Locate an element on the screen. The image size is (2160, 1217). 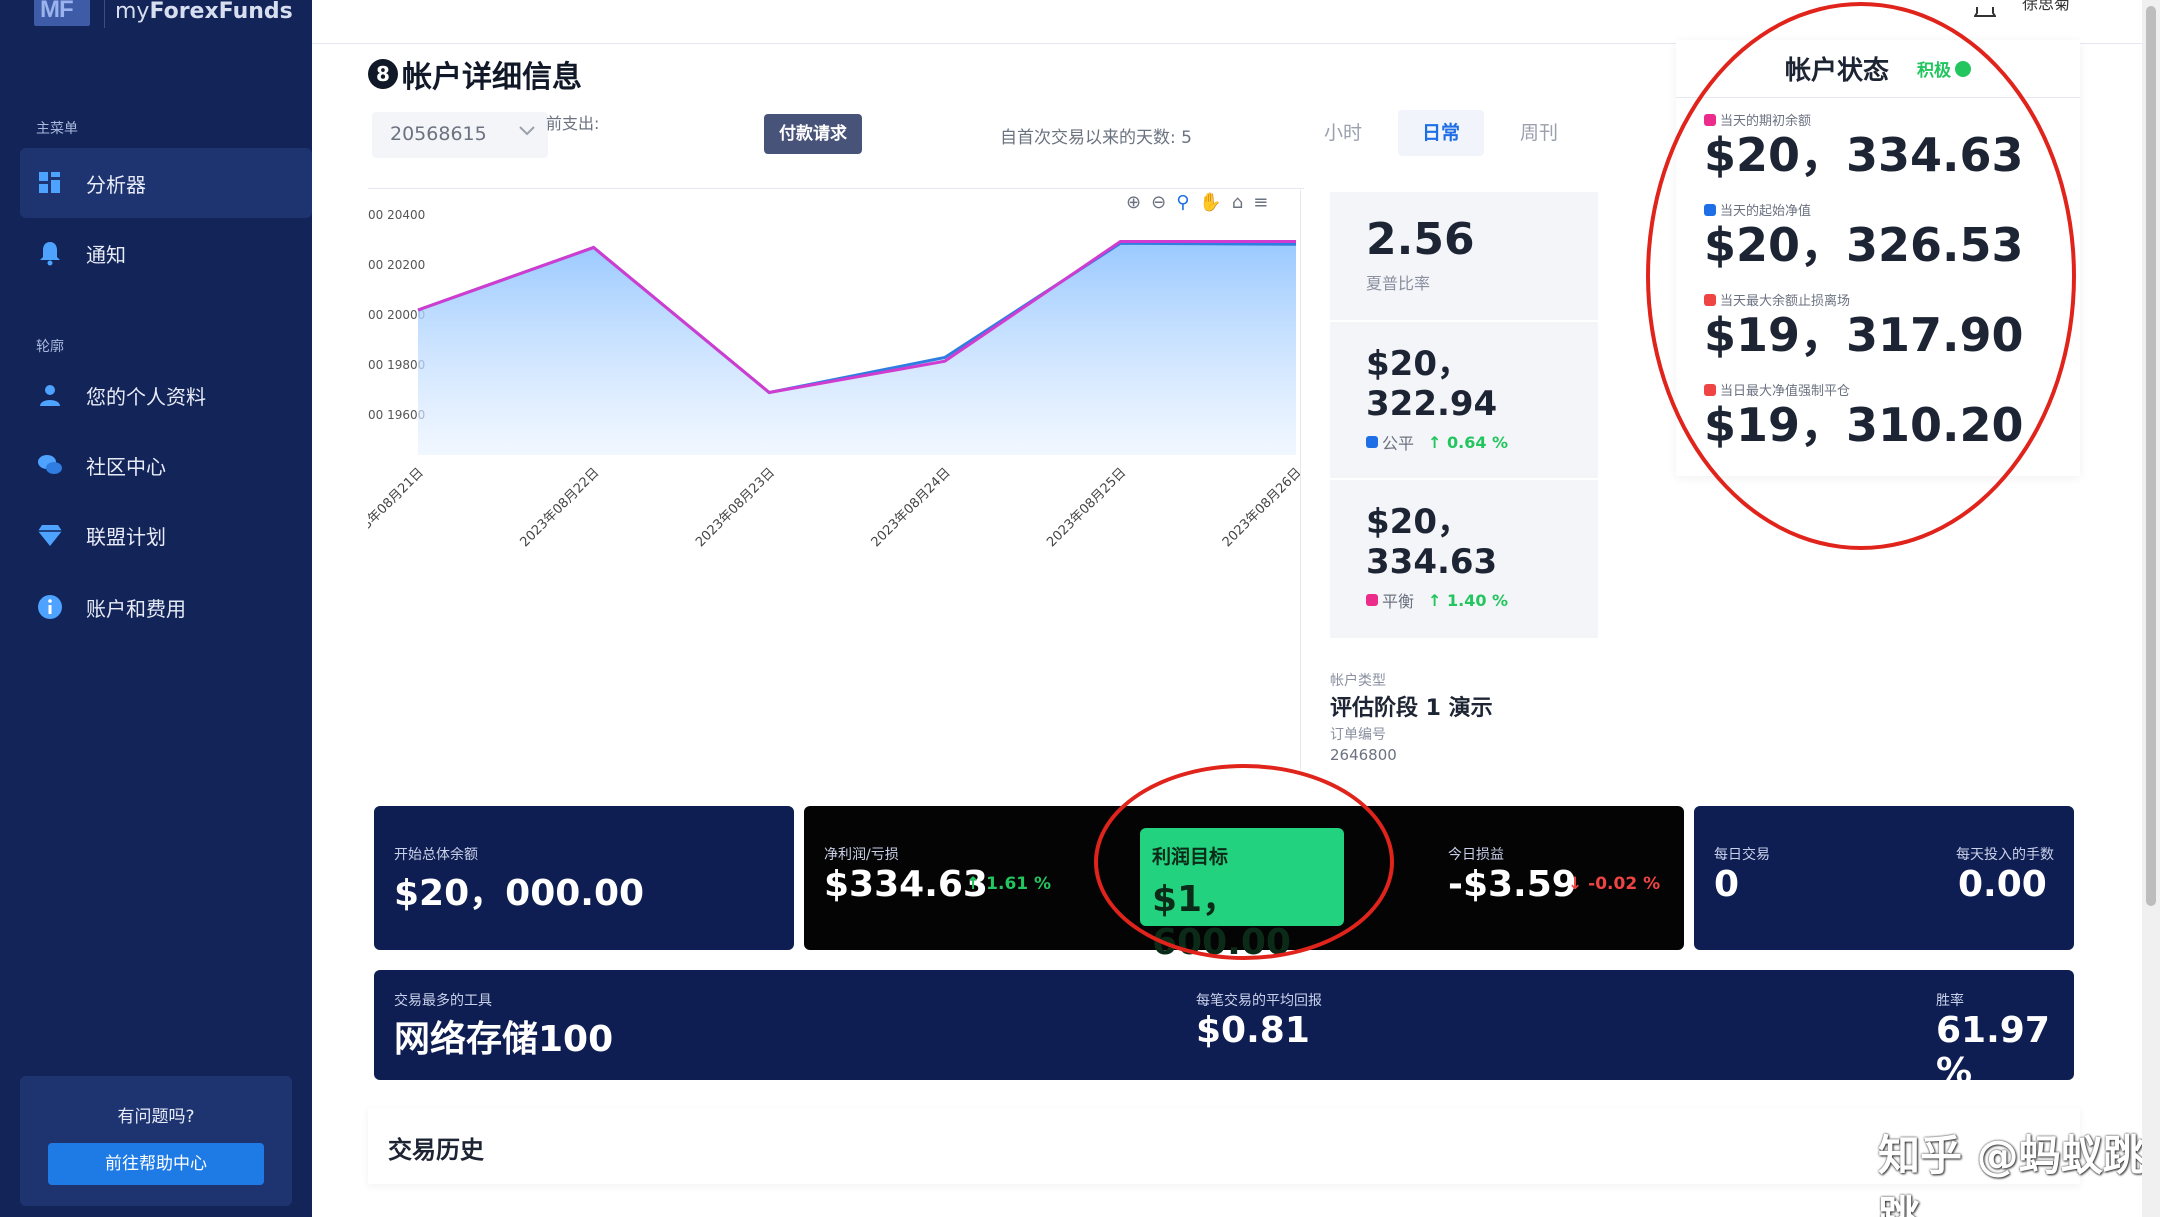
dashboard-icon is located at coordinates (50, 183).